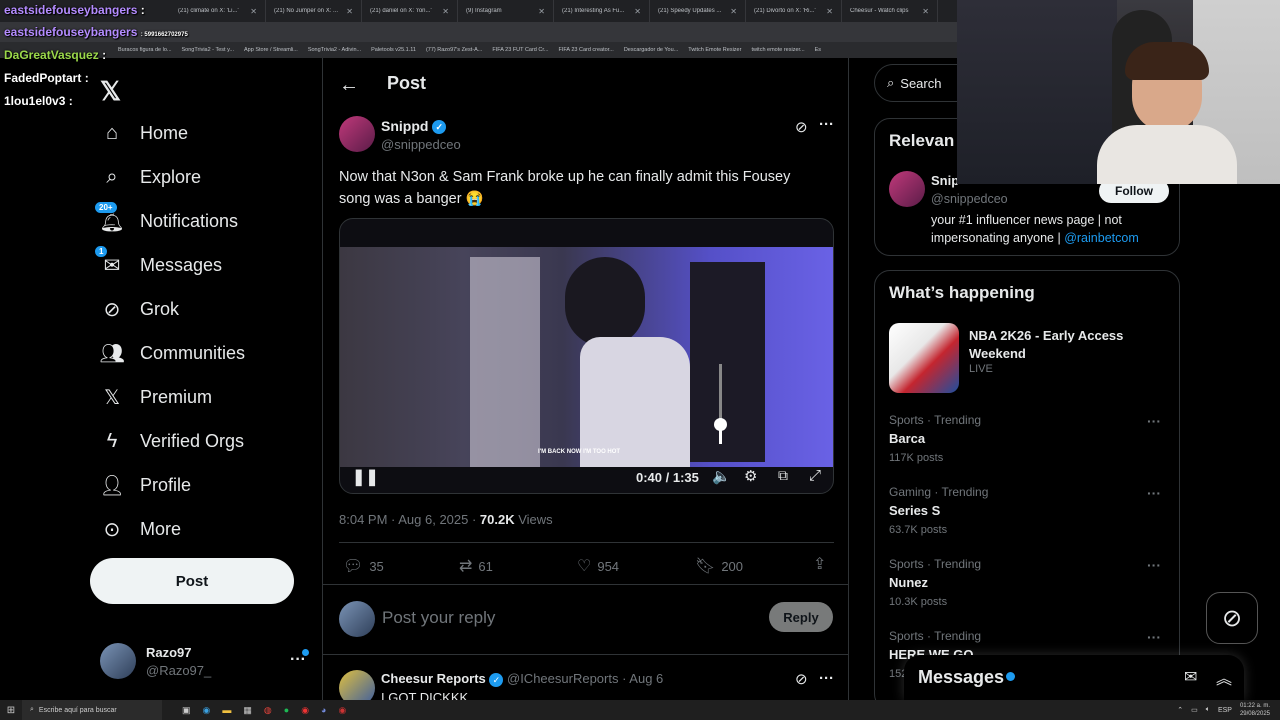  I want to click on speaker-icon: 🔈︎, so click(1208, 710).